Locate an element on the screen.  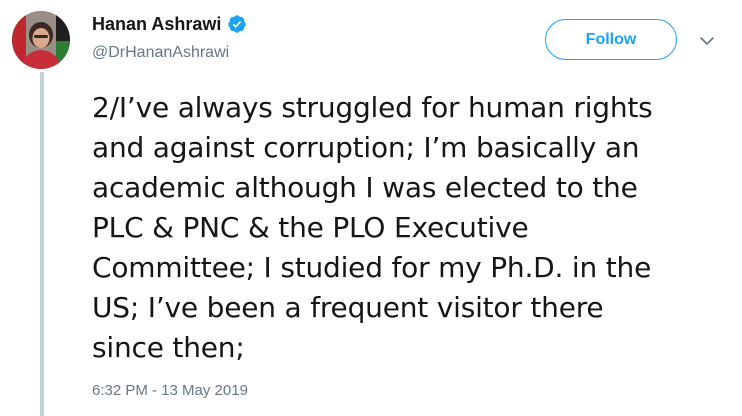
tweet-text-line: 2/I’ve always struggled for human rights is located at coordinates (372, 107).